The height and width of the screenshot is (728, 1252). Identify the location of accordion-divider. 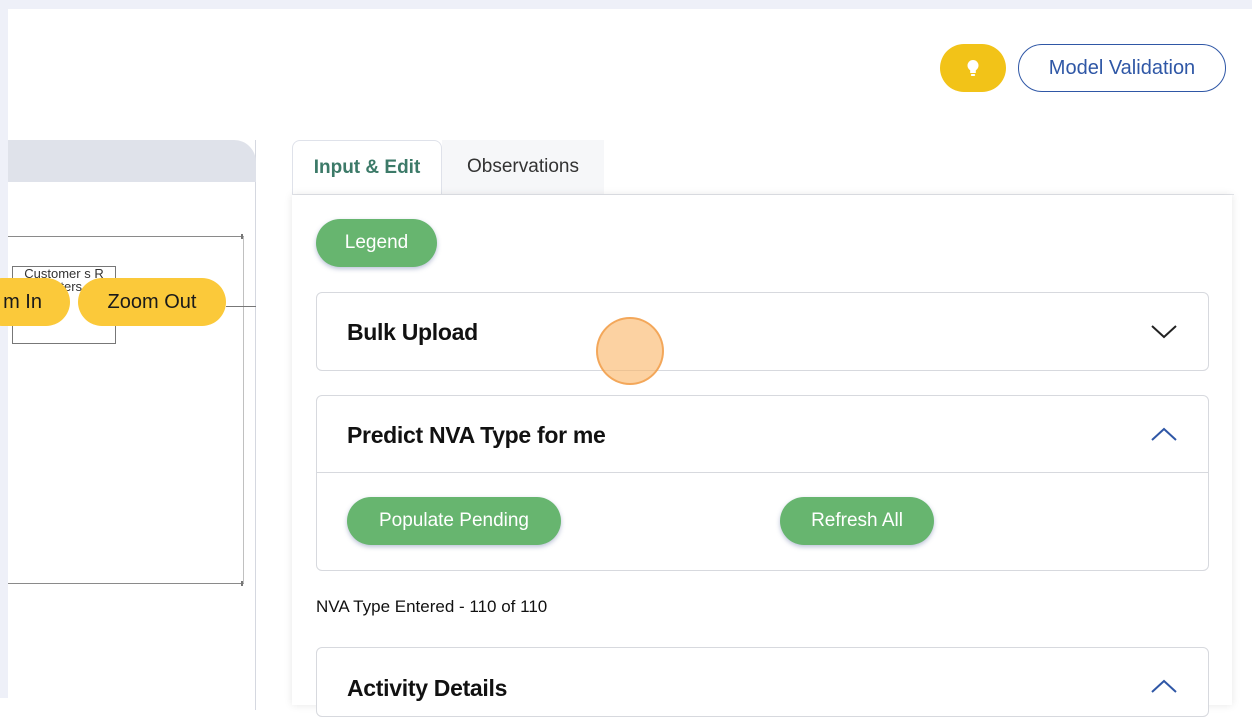
(762, 472).